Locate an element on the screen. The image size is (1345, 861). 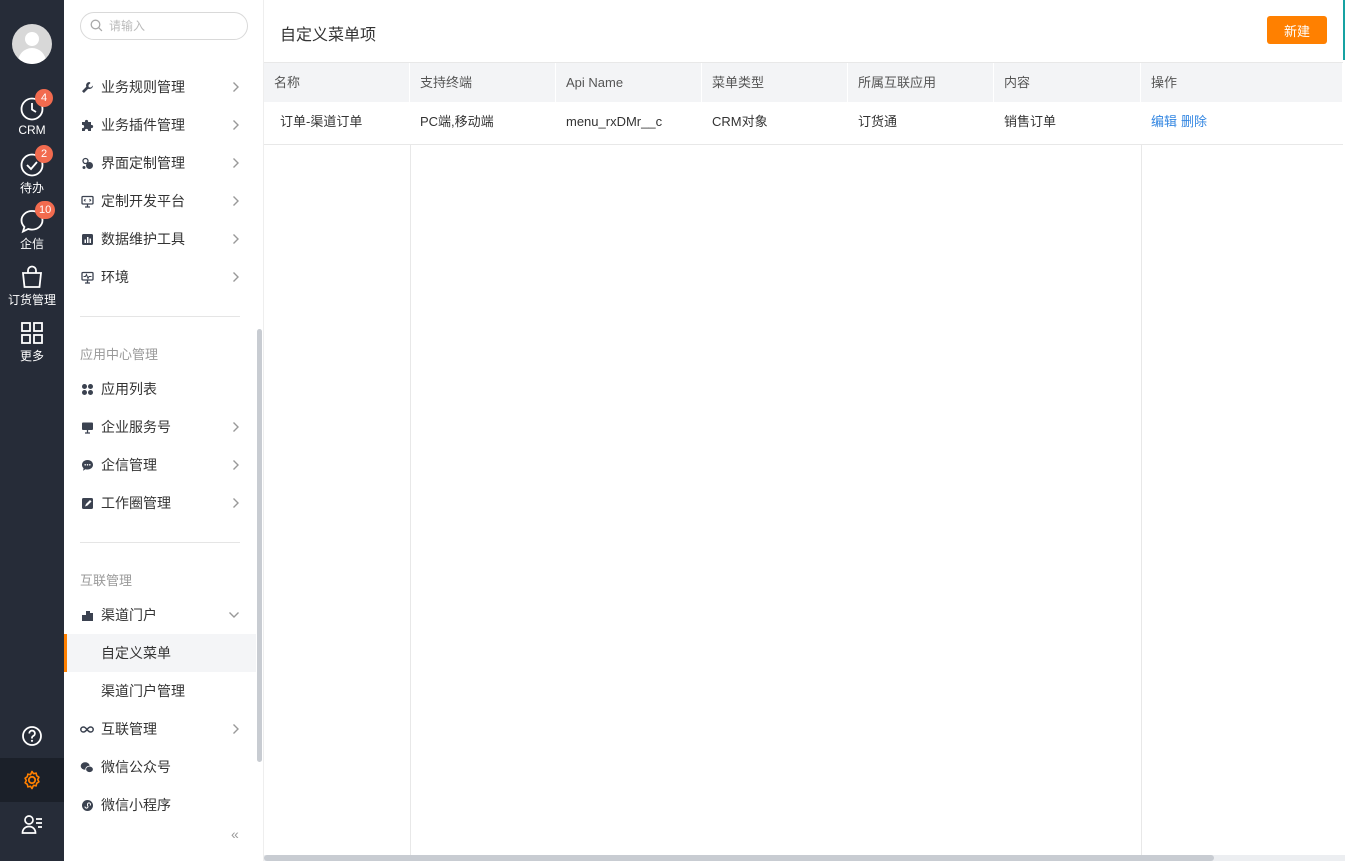
menu-item-service-account: 企业服务号 is located at coordinates (160, 427).